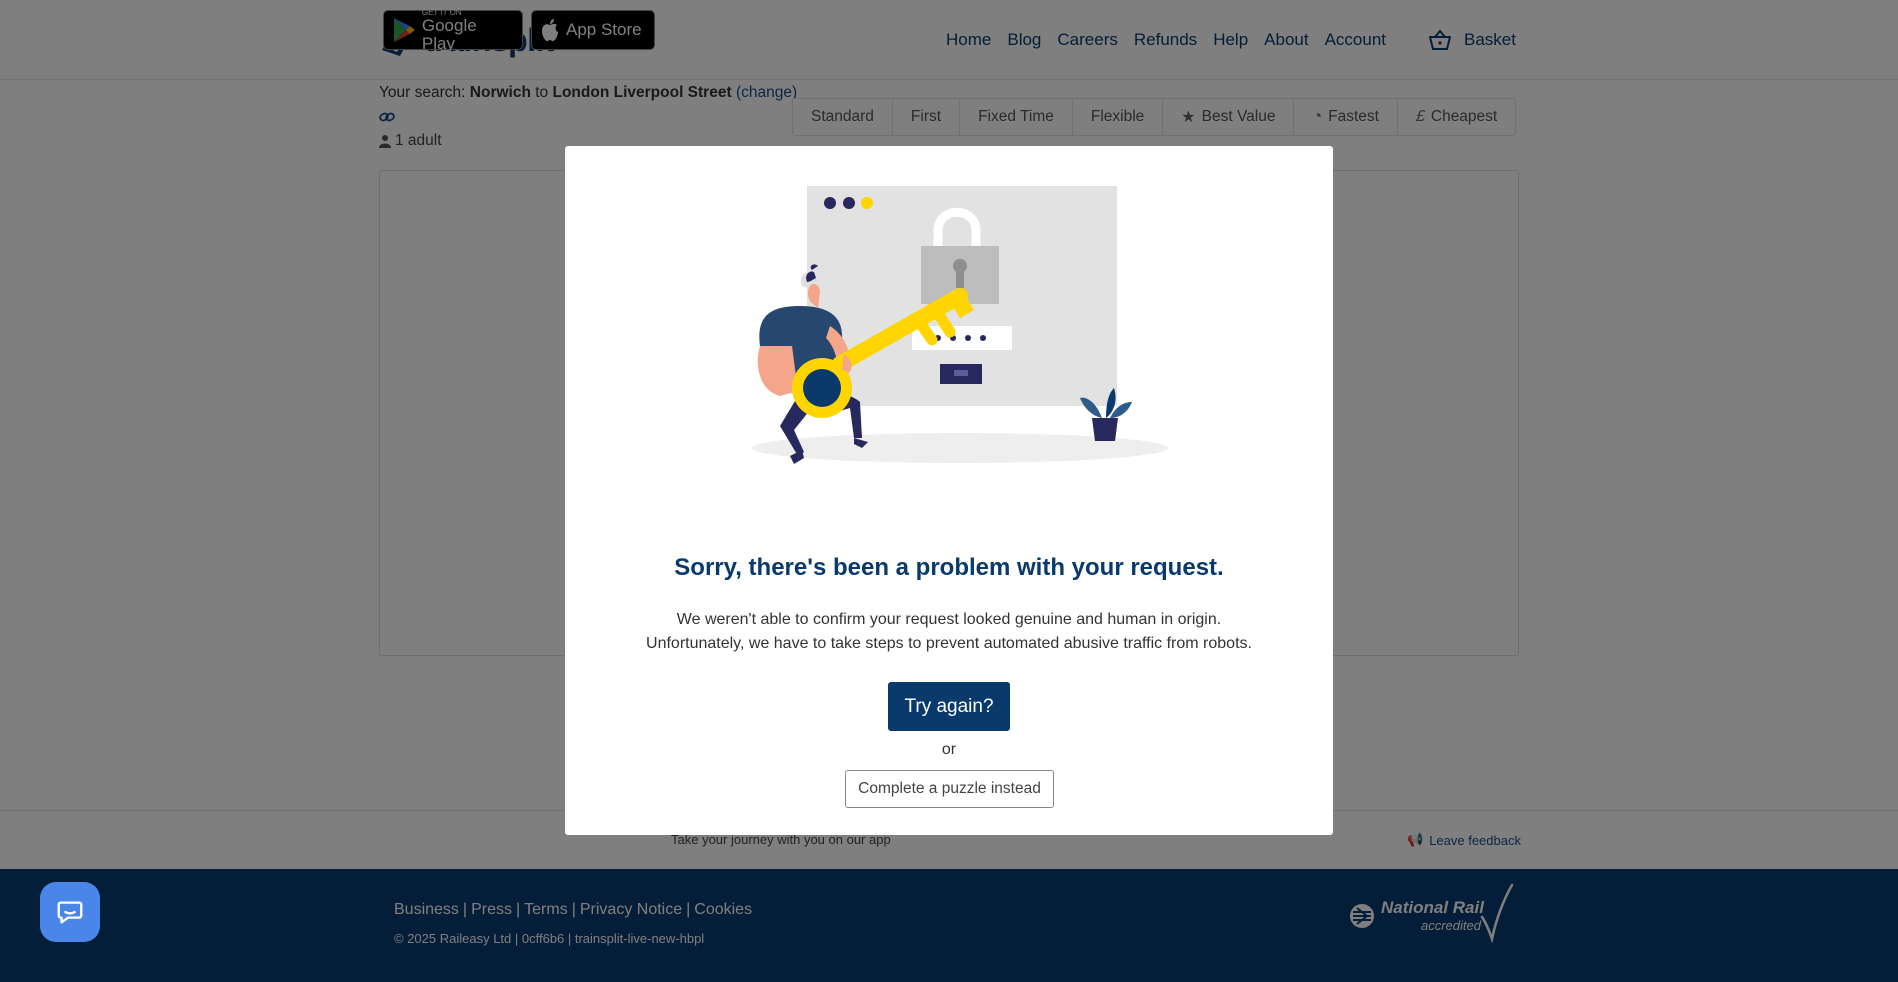 The image size is (1898, 982). Describe the element at coordinates (949, 749) in the screenshot. I see `or-separator: or` at that location.